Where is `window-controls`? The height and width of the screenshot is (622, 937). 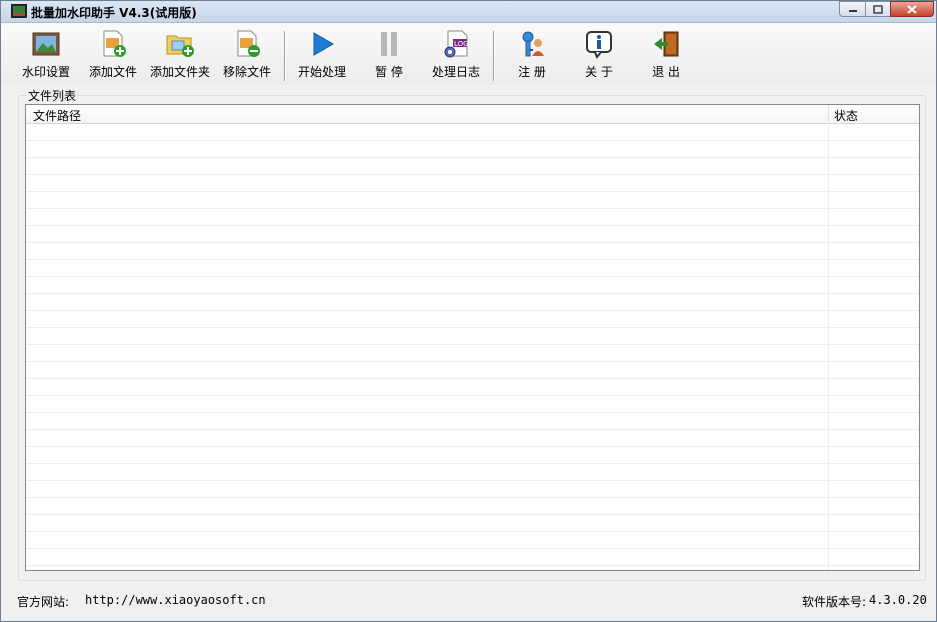 window-controls is located at coordinates (886, 10).